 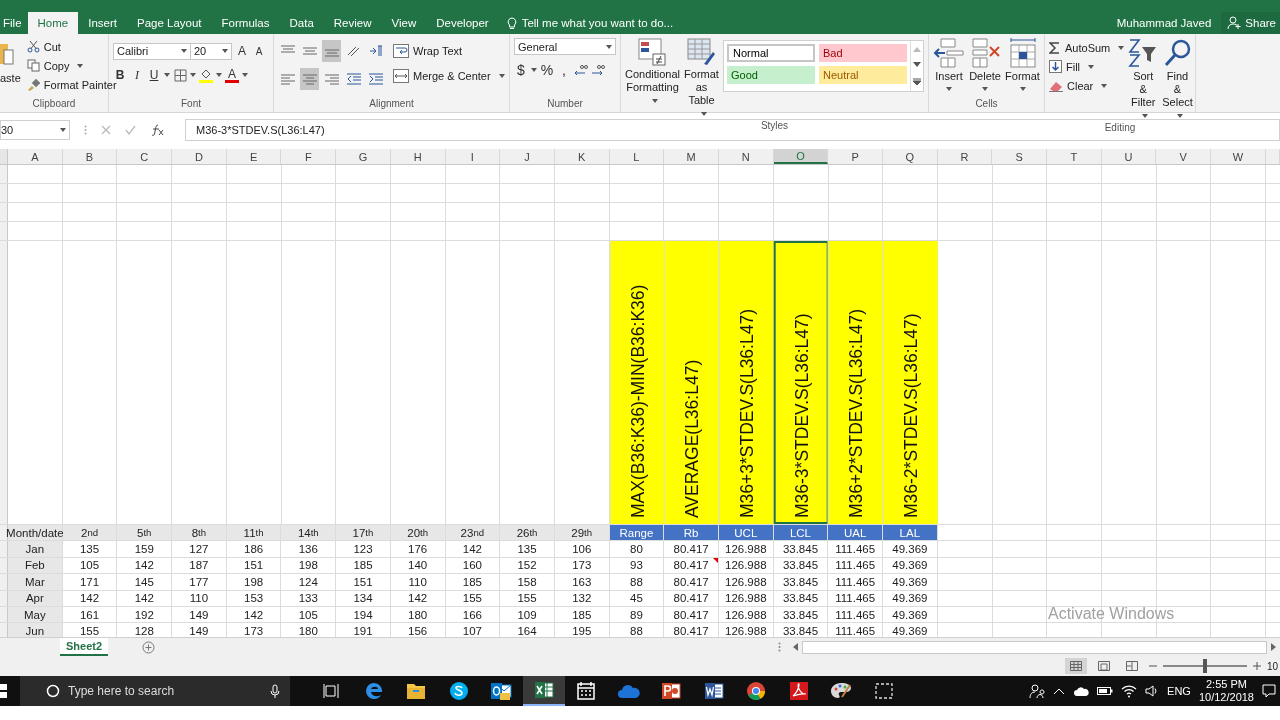 What do you see at coordinates (90, 156) in the screenshot?
I see `column-header: B` at bounding box center [90, 156].